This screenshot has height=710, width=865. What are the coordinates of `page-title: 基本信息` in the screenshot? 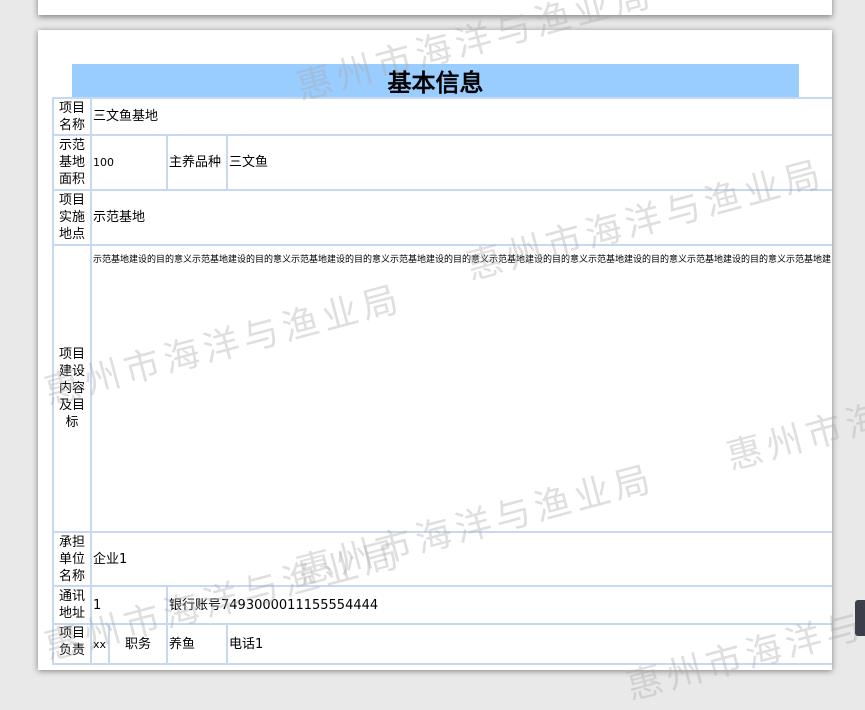 It's located at (435, 81).